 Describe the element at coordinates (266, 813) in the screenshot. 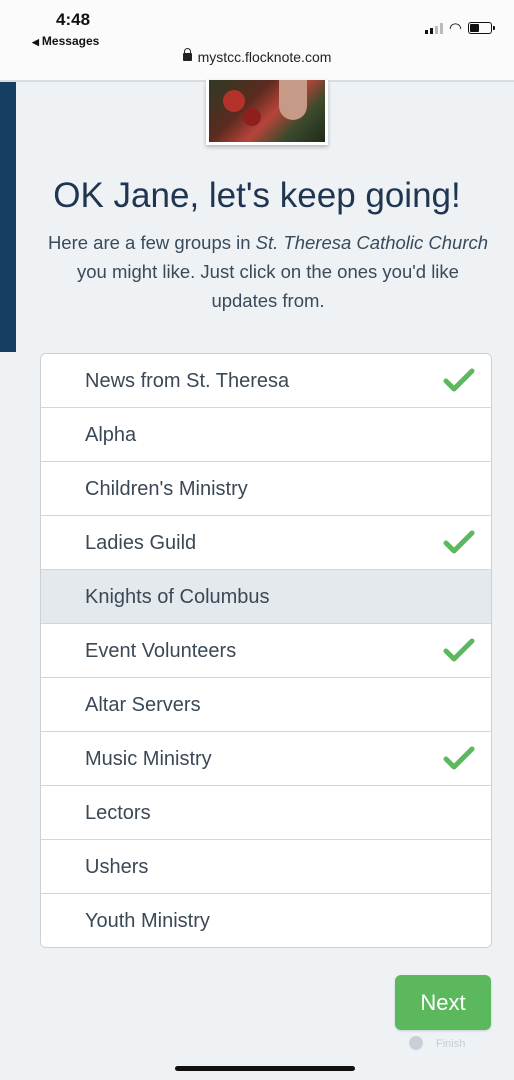

I see `group-item: Lectors` at that location.